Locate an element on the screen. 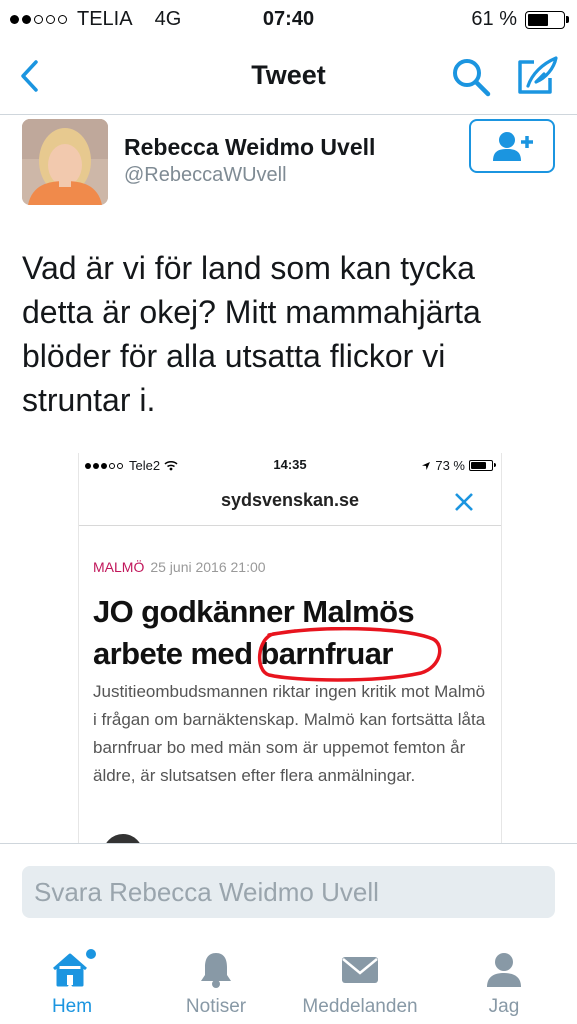 The image size is (577, 1024). tab-me: Jag is located at coordinates (504, 978).